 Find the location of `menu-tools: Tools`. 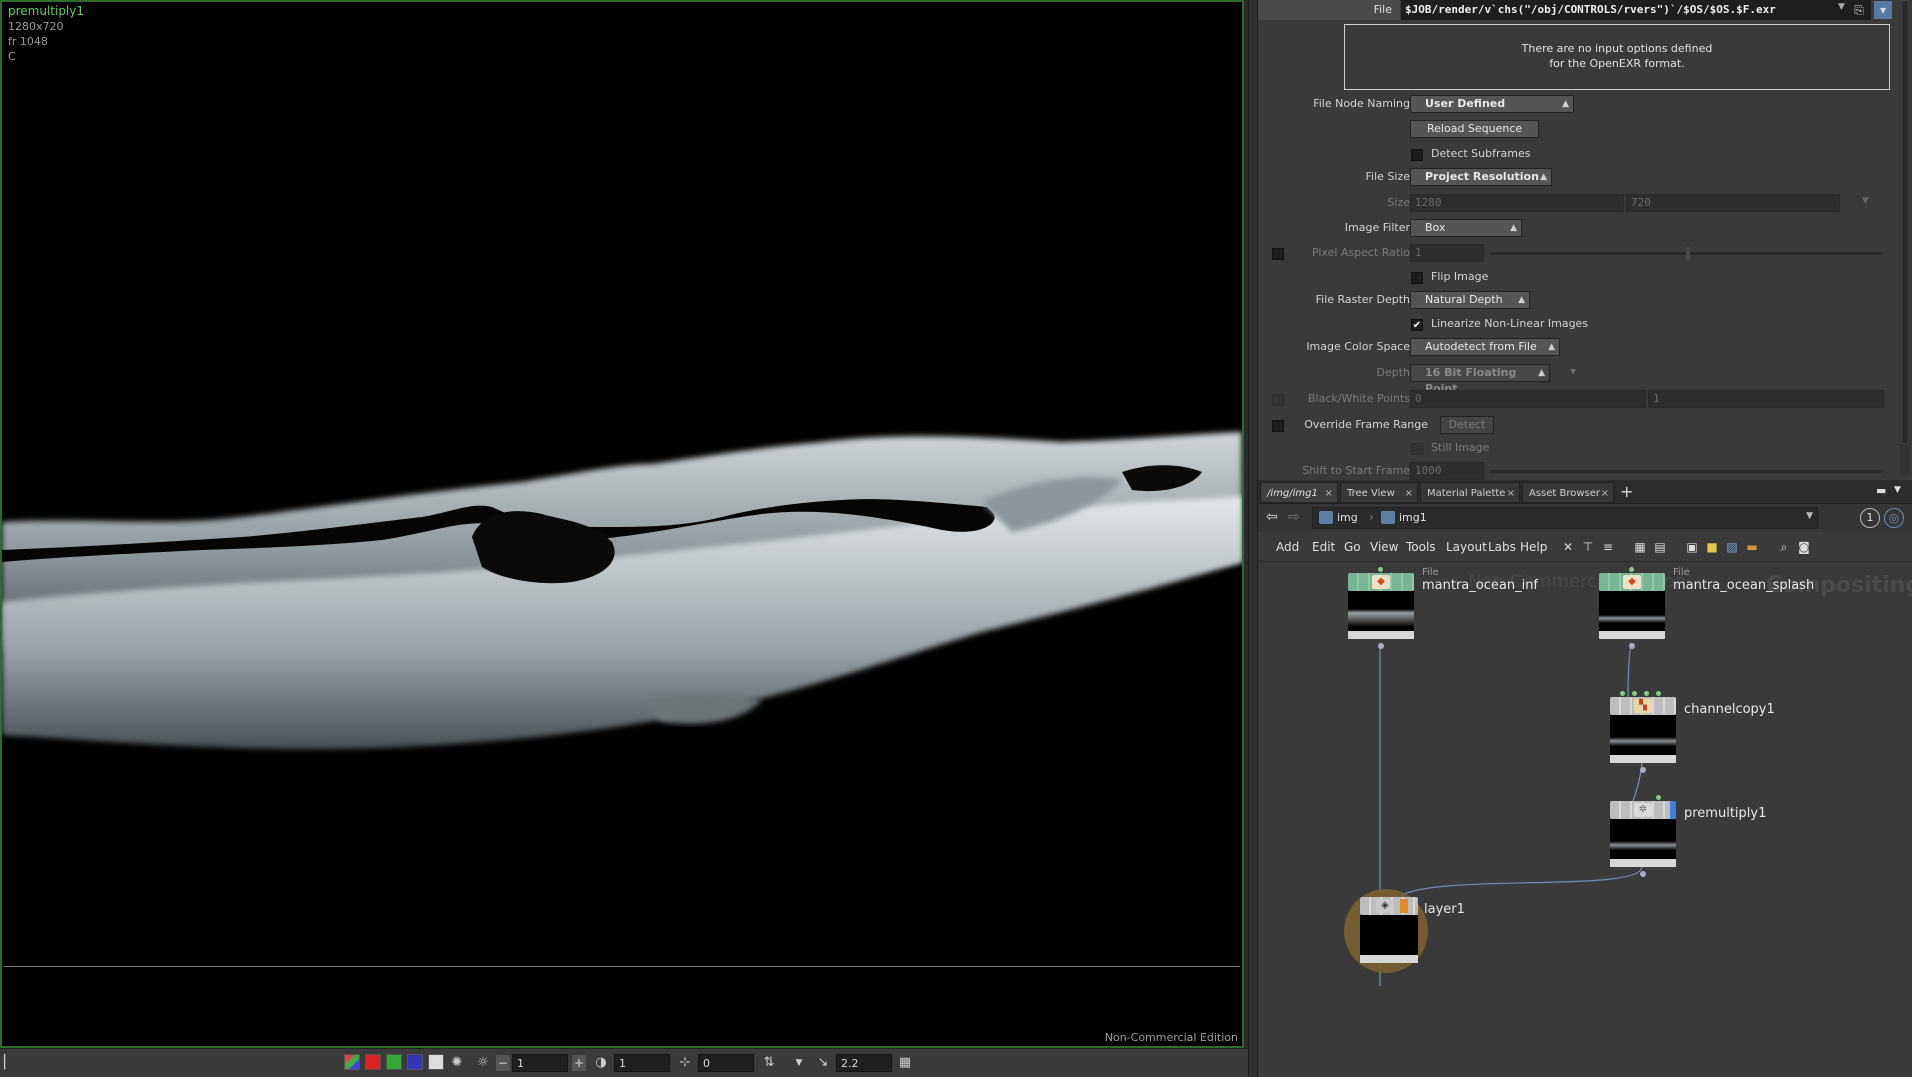

menu-tools: Tools is located at coordinates (1421, 547).